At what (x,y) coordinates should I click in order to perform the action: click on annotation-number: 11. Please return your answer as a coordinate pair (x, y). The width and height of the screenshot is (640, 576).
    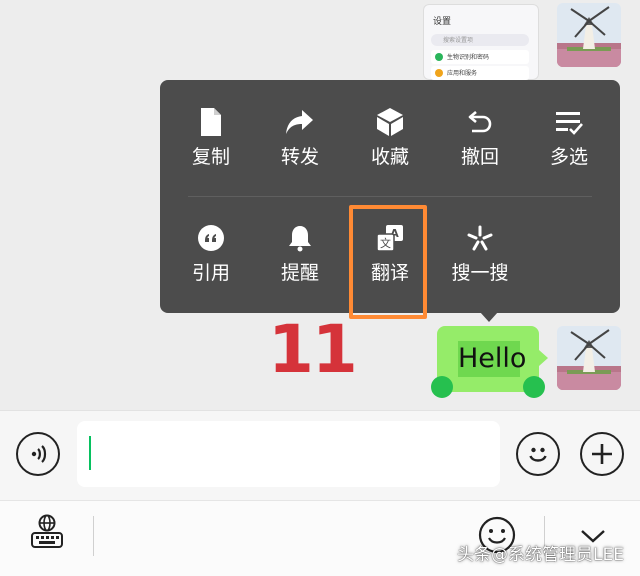
    Looking at the image, I should click on (313, 349).